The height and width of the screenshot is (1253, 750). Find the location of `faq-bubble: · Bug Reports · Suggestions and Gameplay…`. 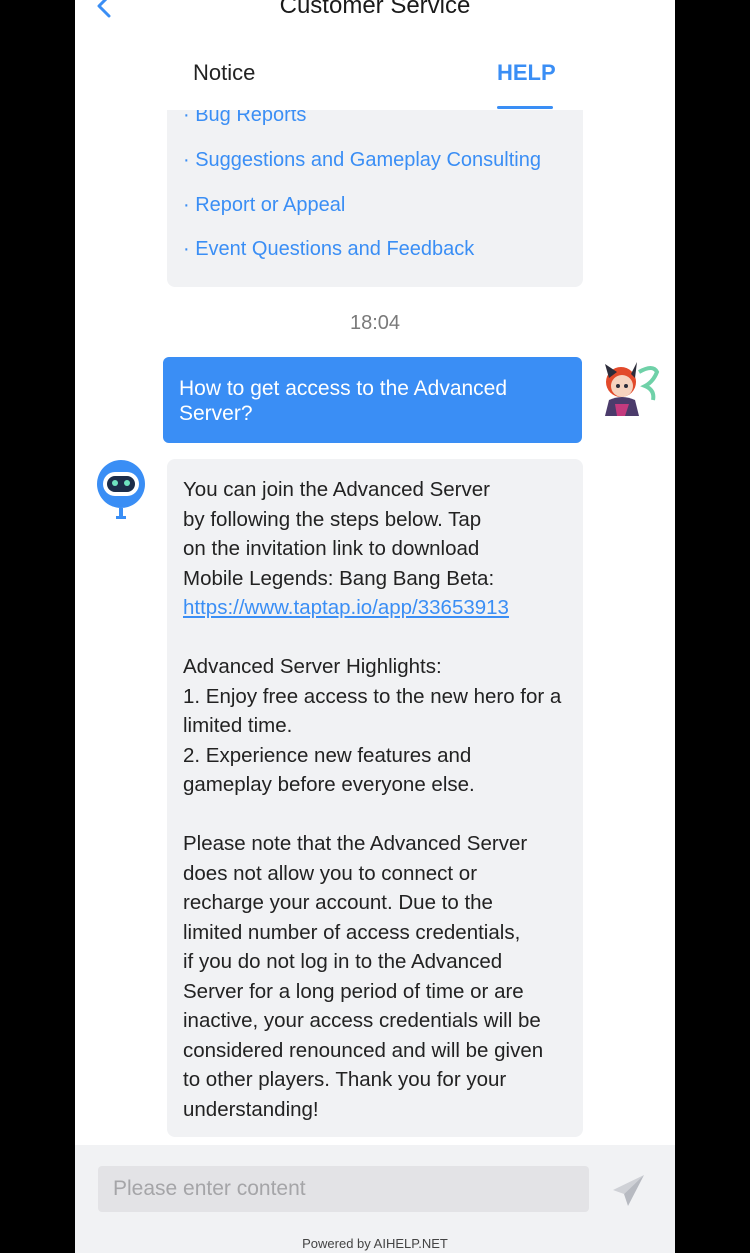

faq-bubble: · Bug Reports · Suggestions and Gameplay… is located at coordinates (375, 195).